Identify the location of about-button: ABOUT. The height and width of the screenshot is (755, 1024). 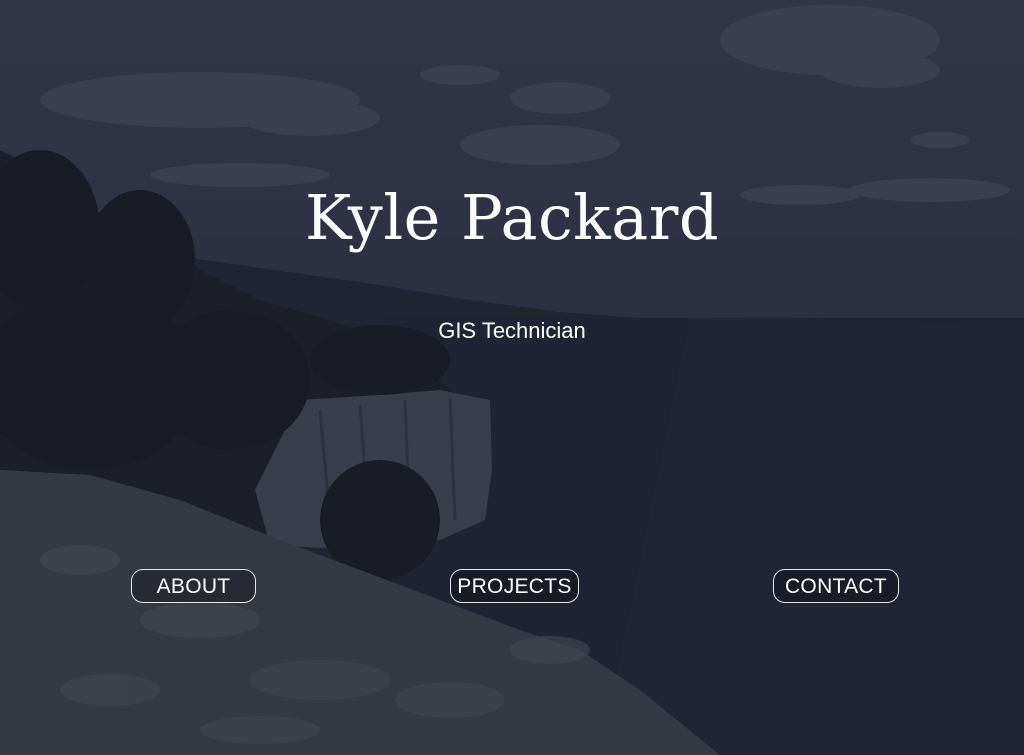
(193, 586).